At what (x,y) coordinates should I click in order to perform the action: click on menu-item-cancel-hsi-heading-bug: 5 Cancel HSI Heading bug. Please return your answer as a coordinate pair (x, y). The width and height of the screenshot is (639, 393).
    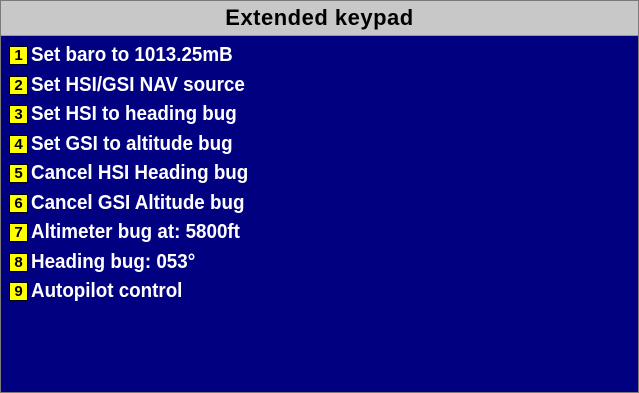
    Looking at the image, I should click on (319, 174).